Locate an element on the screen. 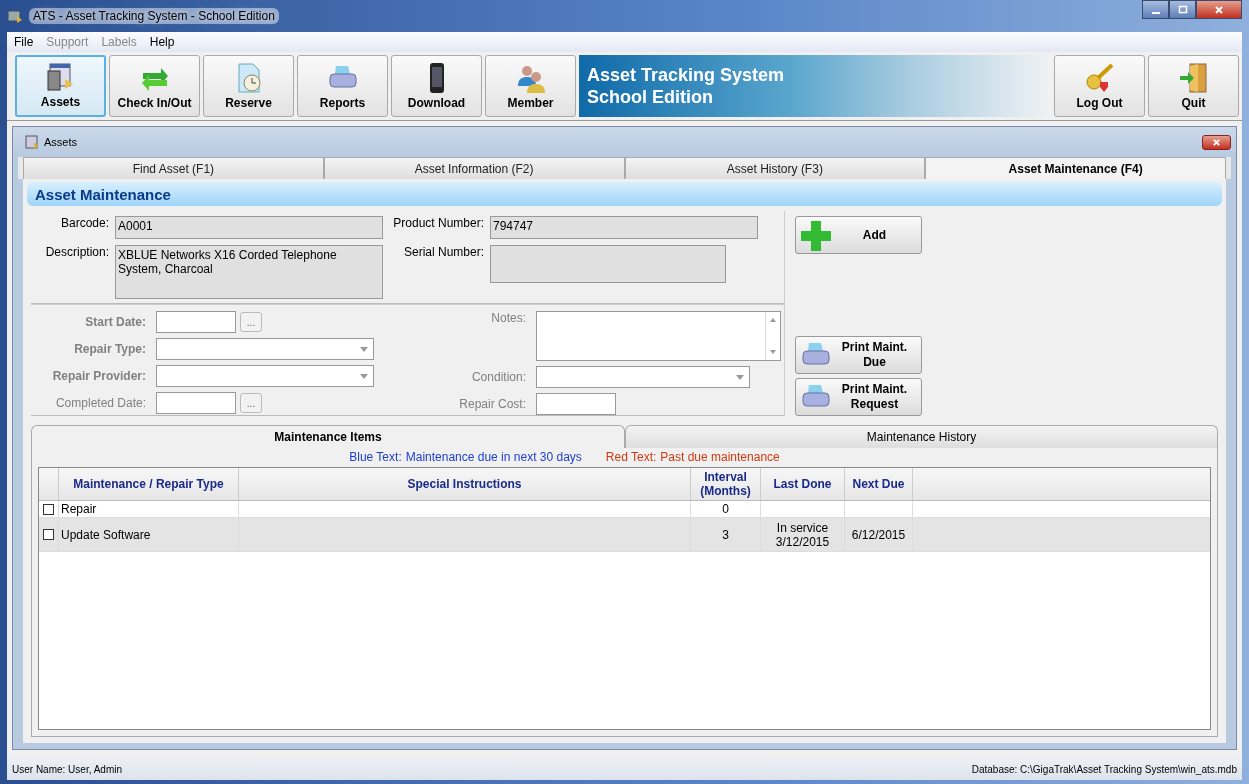 This screenshot has height=784, width=1249. server-icon is located at coordinates (32, 142).